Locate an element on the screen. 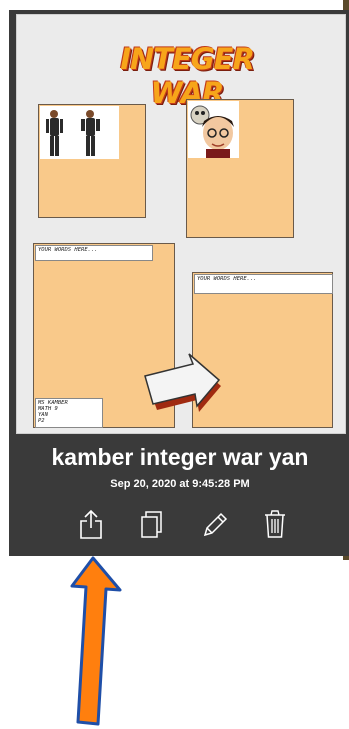 Image resolution: width=349 pixels, height=729 pixels. credit-line: P2 is located at coordinates (41, 421).